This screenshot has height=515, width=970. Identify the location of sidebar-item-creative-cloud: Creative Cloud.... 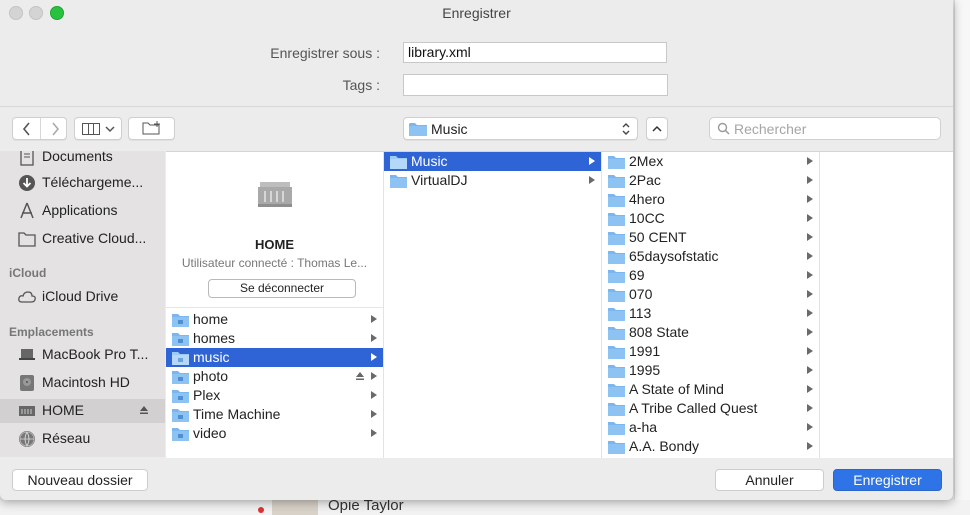
(82, 239).